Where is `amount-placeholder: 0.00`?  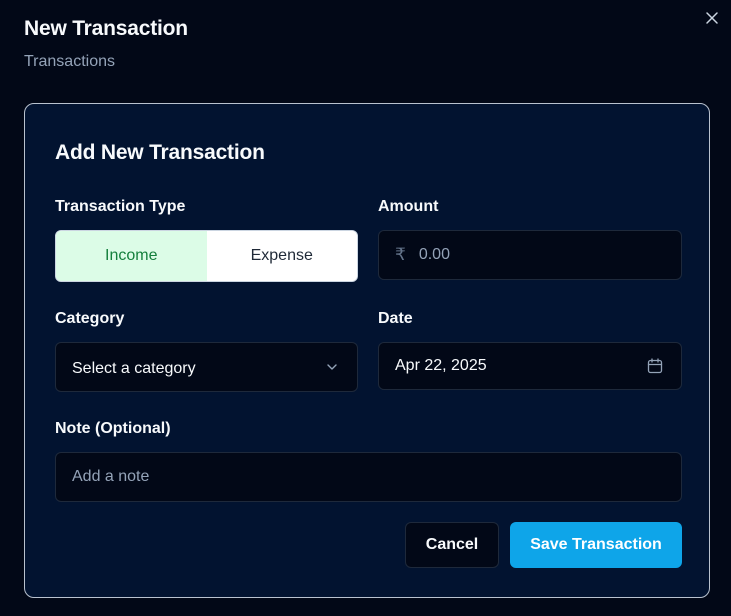 amount-placeholder: 0.00 is located at coordinates (434, 254).